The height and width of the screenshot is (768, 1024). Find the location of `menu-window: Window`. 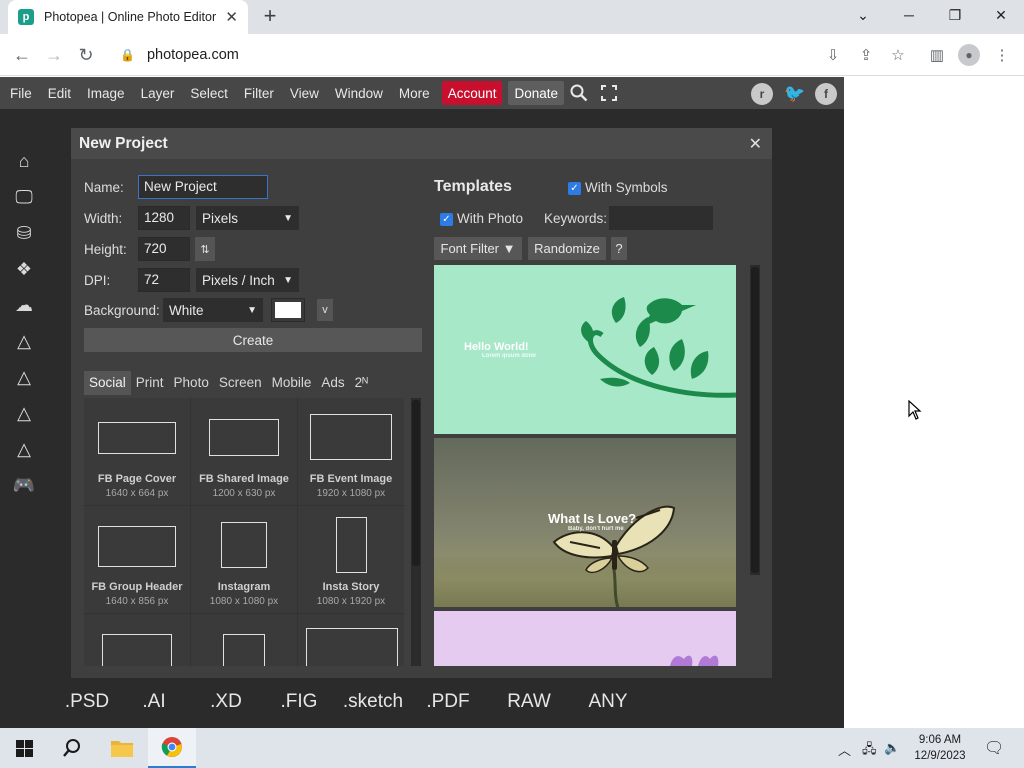

menu-window: Window is located at coordinates (359, 93).